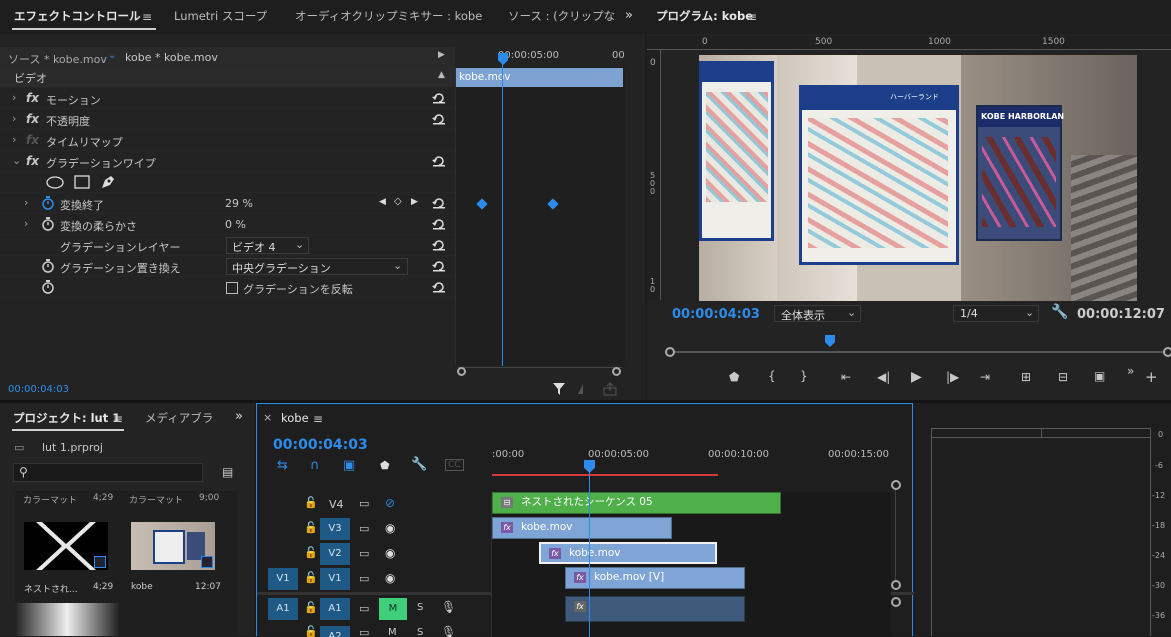 The height and width of the screenshot is (637, 1171). Describe the element at coordinates (1167, 352) in the screenshot. I see `scrub-handle-right` at that location.